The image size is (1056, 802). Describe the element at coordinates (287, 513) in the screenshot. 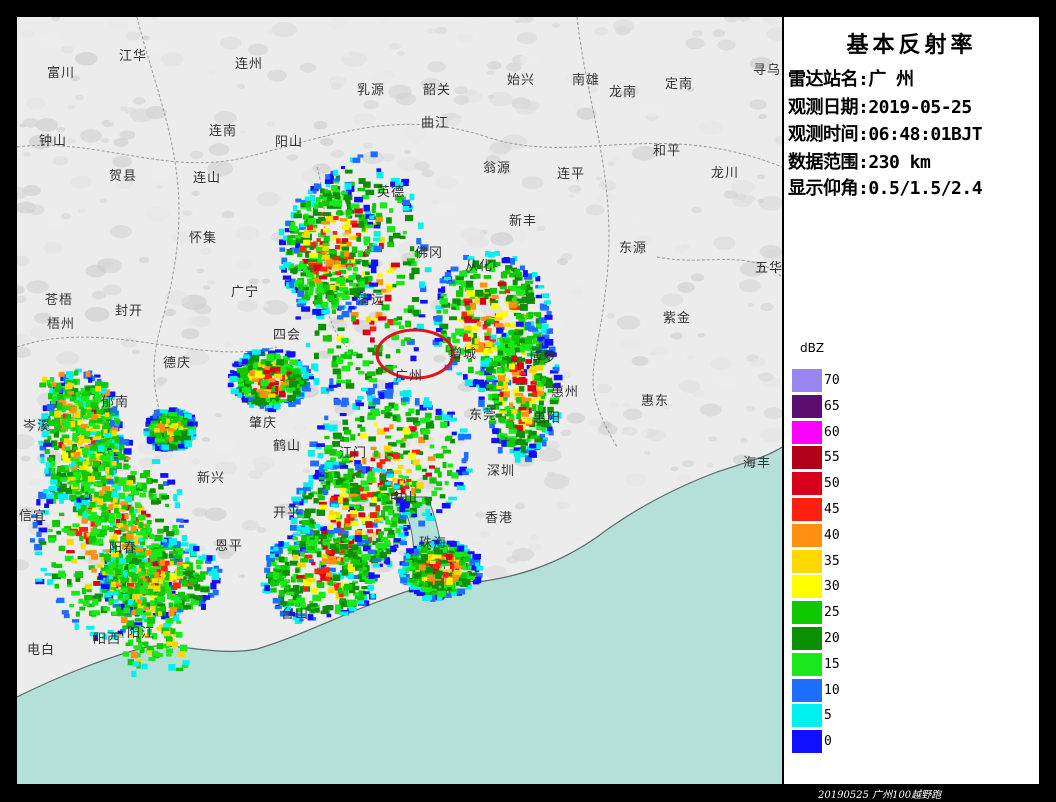

I see `city-label-开平: 开平` at that location.